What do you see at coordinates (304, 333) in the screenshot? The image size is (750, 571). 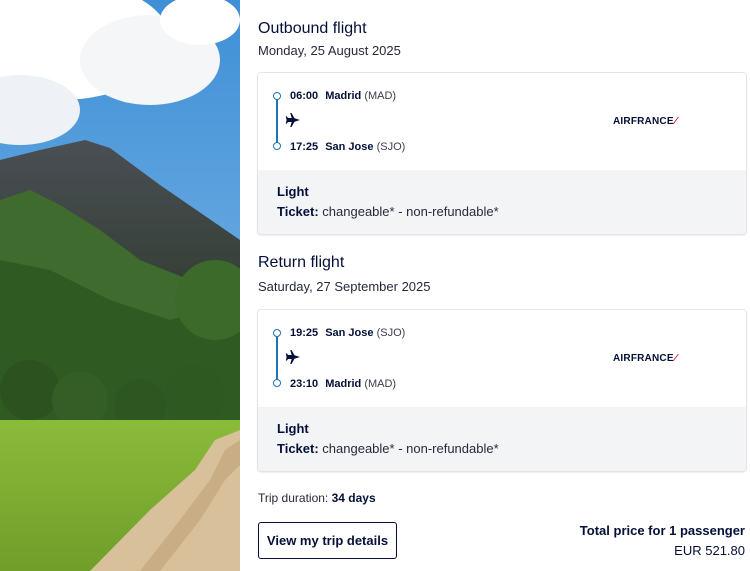 I see `departure-time: 19:25` at bounding box center [304, 333].